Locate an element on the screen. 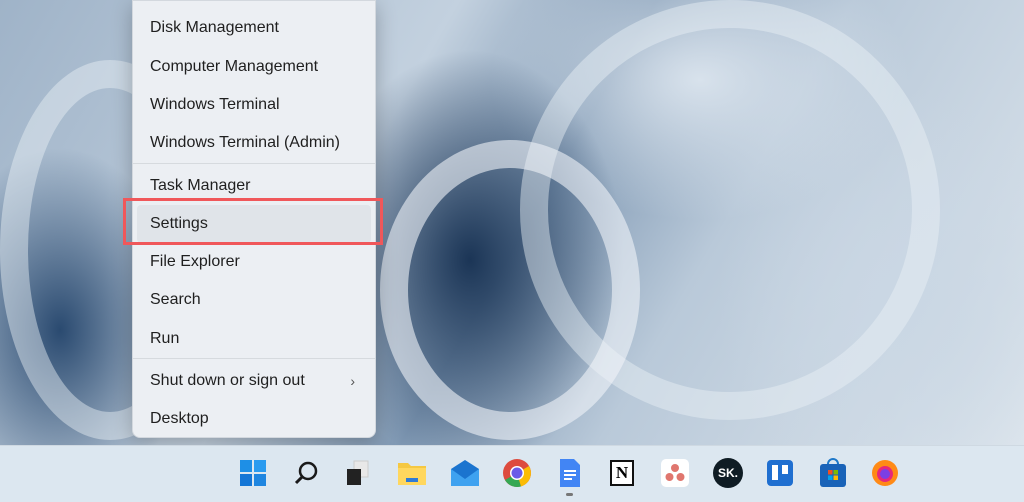 This screenshot has width=1024, height=502. firefox-icon is located at coordinates (885, 473).